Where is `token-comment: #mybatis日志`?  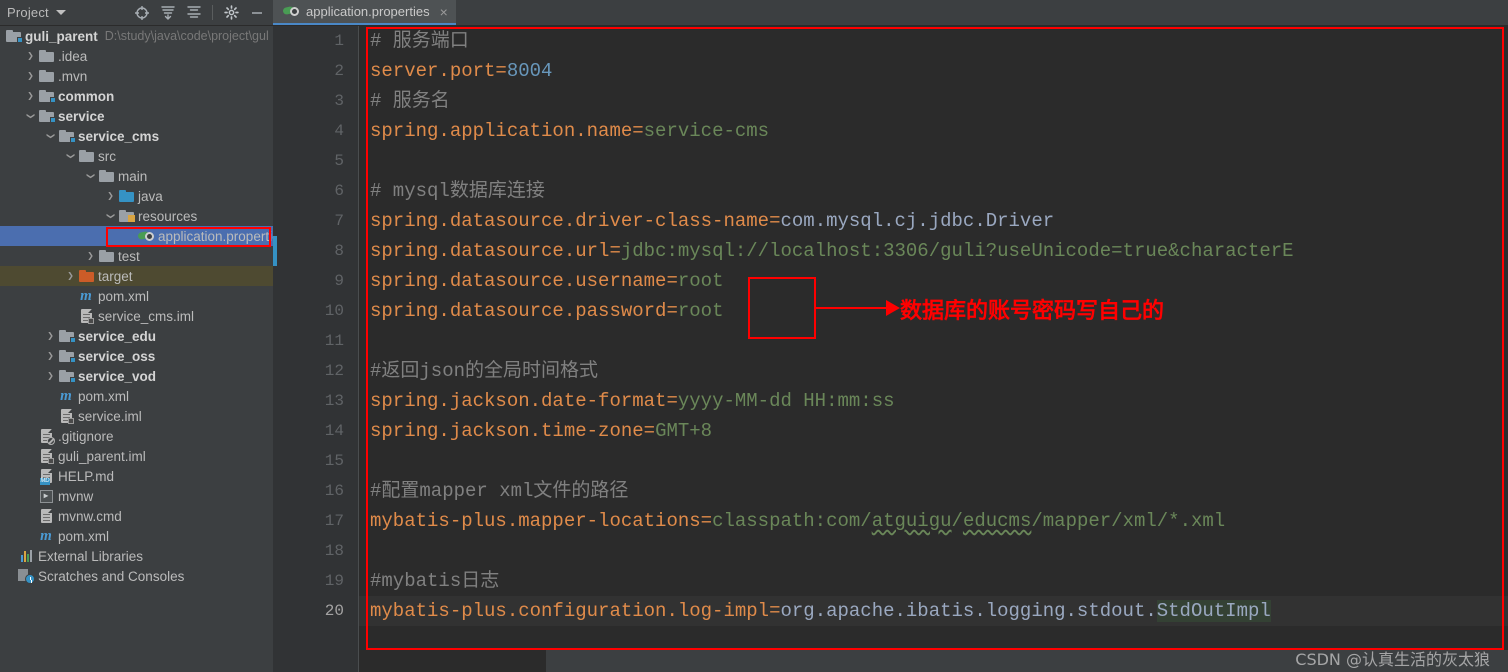
token-comment: #mybatis日志 is located at coordinates (435, 581).